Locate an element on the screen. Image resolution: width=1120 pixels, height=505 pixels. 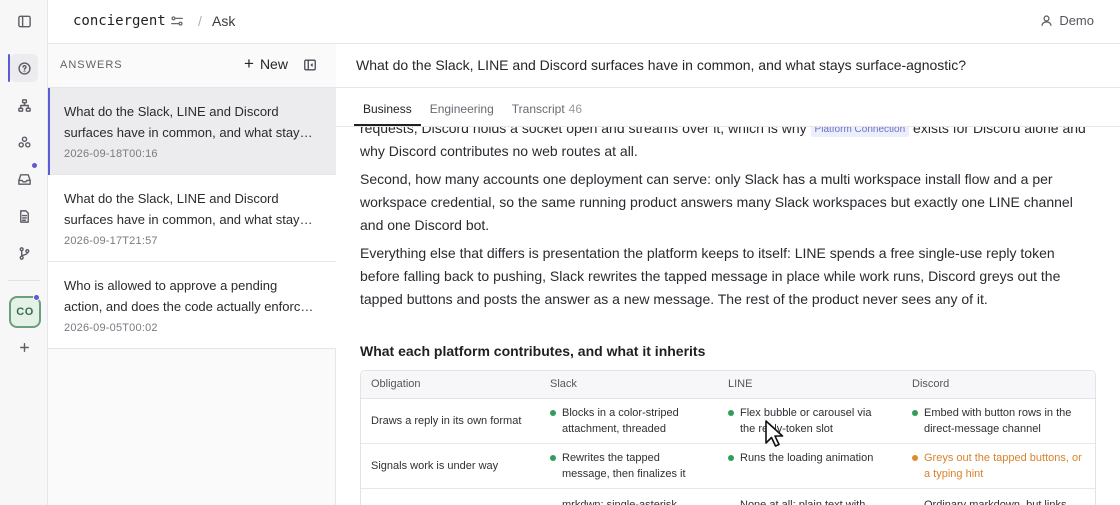
column-header: Discord is located at coordinates (931, 384).